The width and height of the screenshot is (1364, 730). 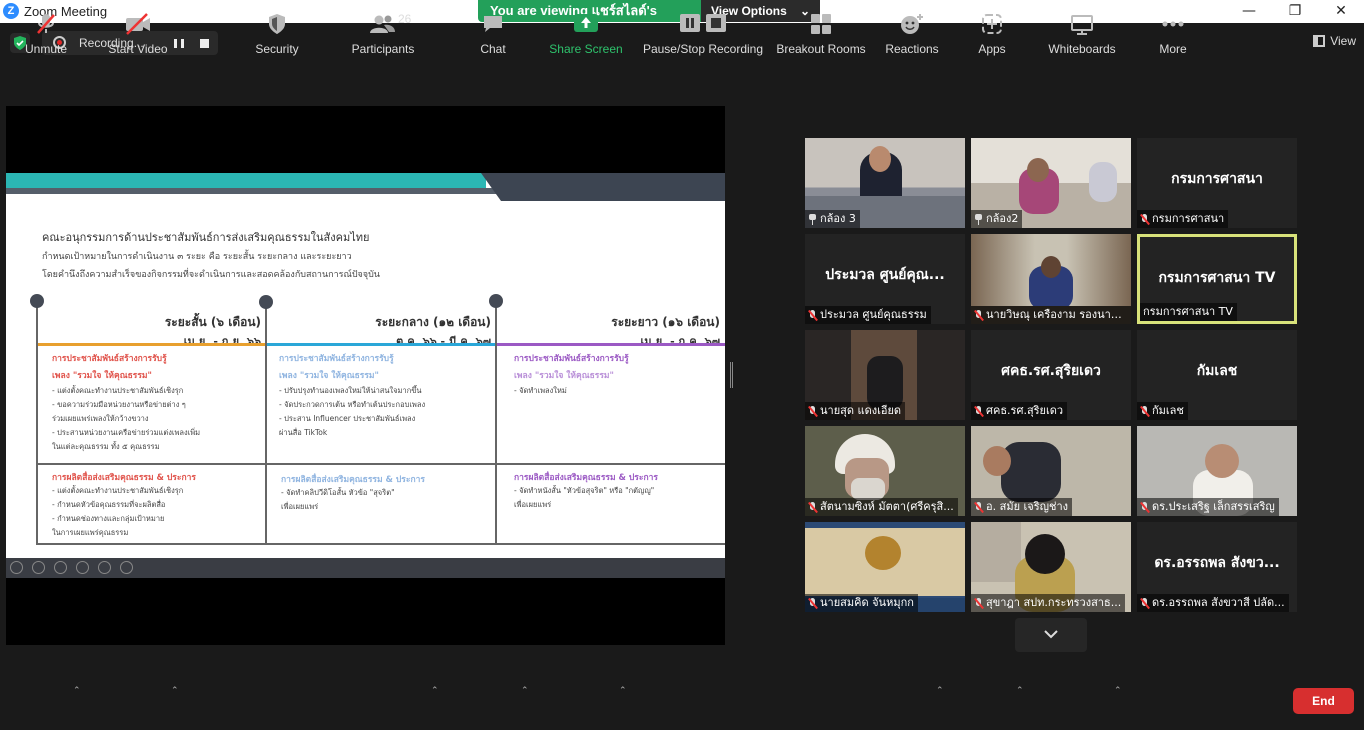 I want to click on chat-button: Chat, so click(x=493, y=34).